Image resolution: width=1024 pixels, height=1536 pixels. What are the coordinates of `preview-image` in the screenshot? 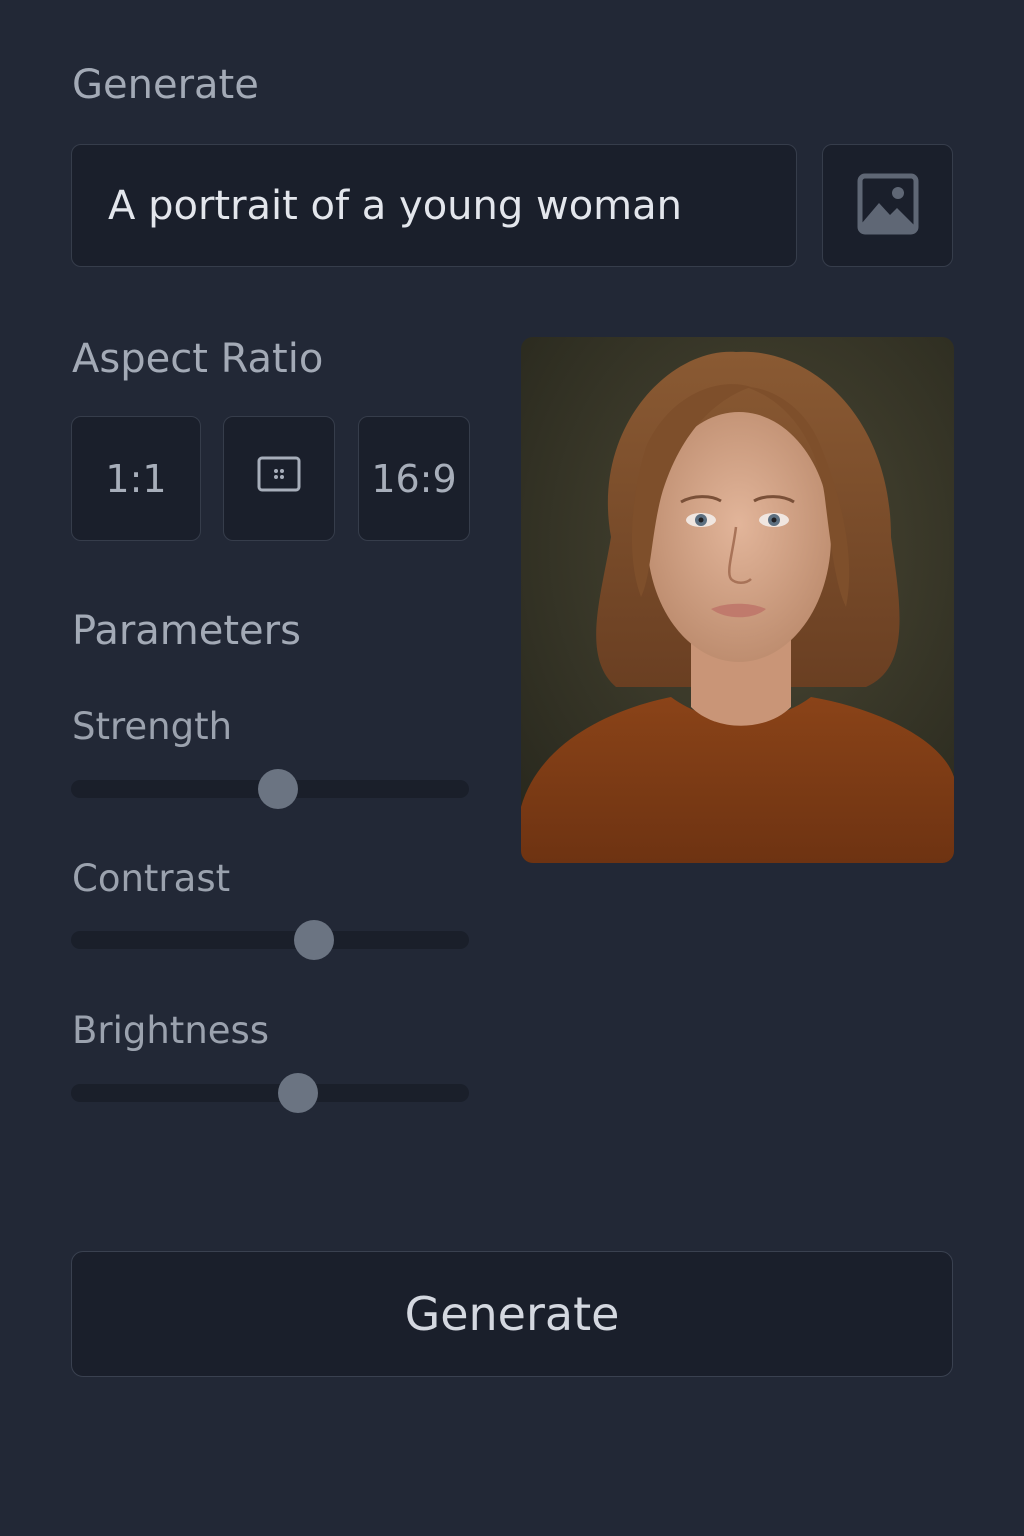 It's located at (737, 600).